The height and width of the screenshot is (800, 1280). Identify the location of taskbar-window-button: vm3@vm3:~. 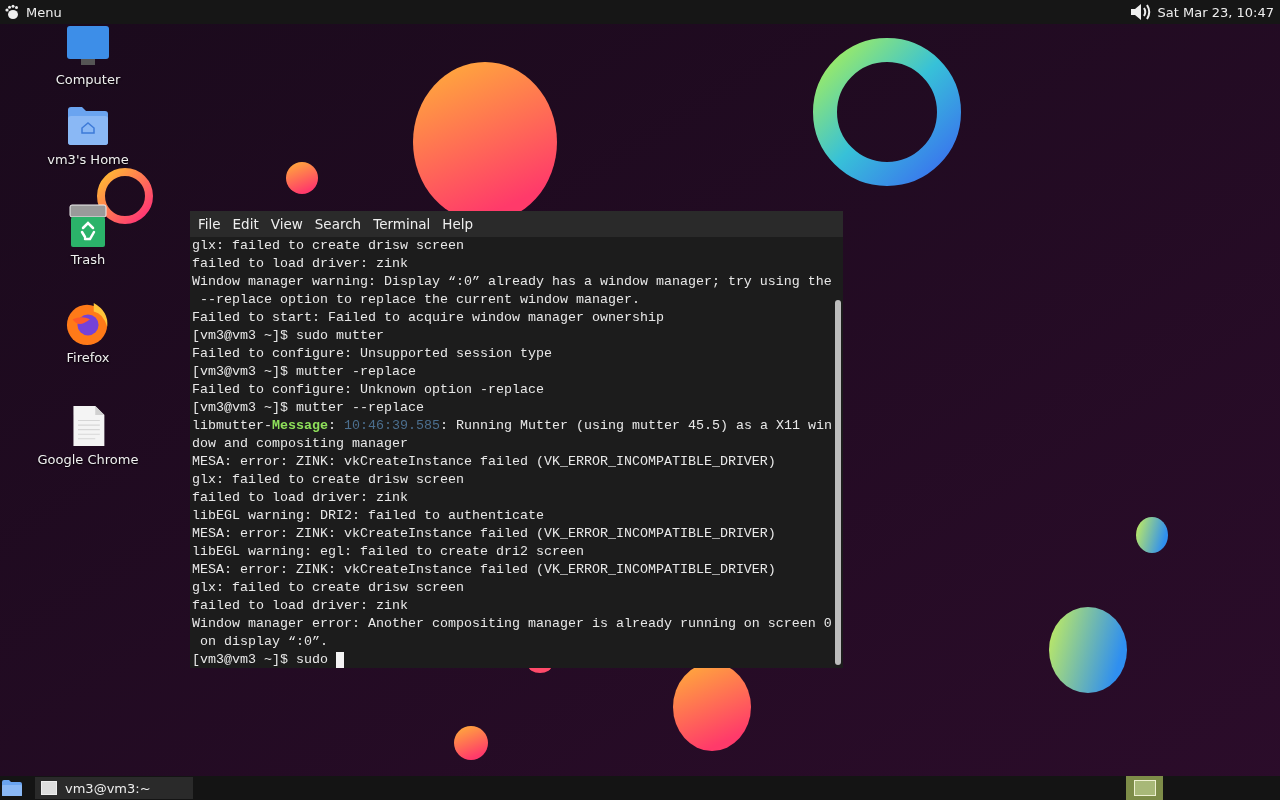
(114, 788).